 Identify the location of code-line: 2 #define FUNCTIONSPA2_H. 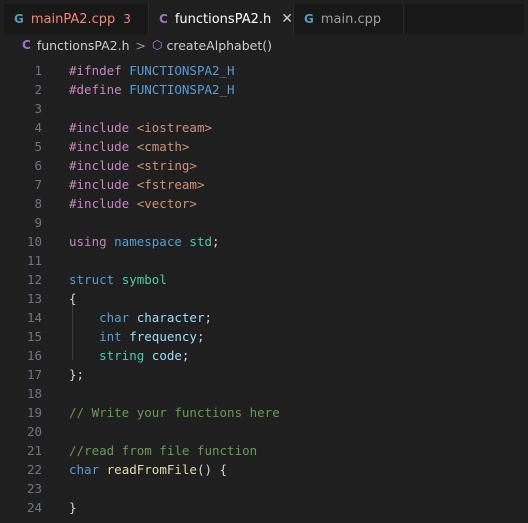
(264, 89).